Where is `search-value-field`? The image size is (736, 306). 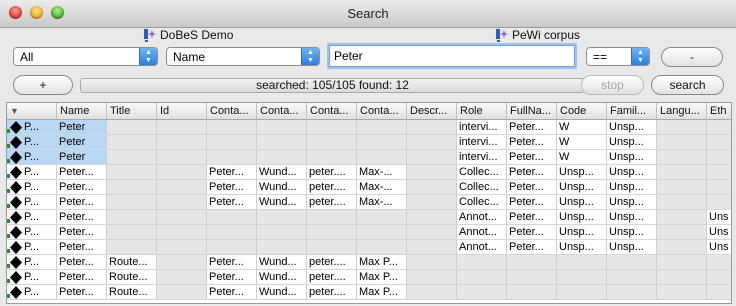 search-value-field is located at coordinates (452, 56).